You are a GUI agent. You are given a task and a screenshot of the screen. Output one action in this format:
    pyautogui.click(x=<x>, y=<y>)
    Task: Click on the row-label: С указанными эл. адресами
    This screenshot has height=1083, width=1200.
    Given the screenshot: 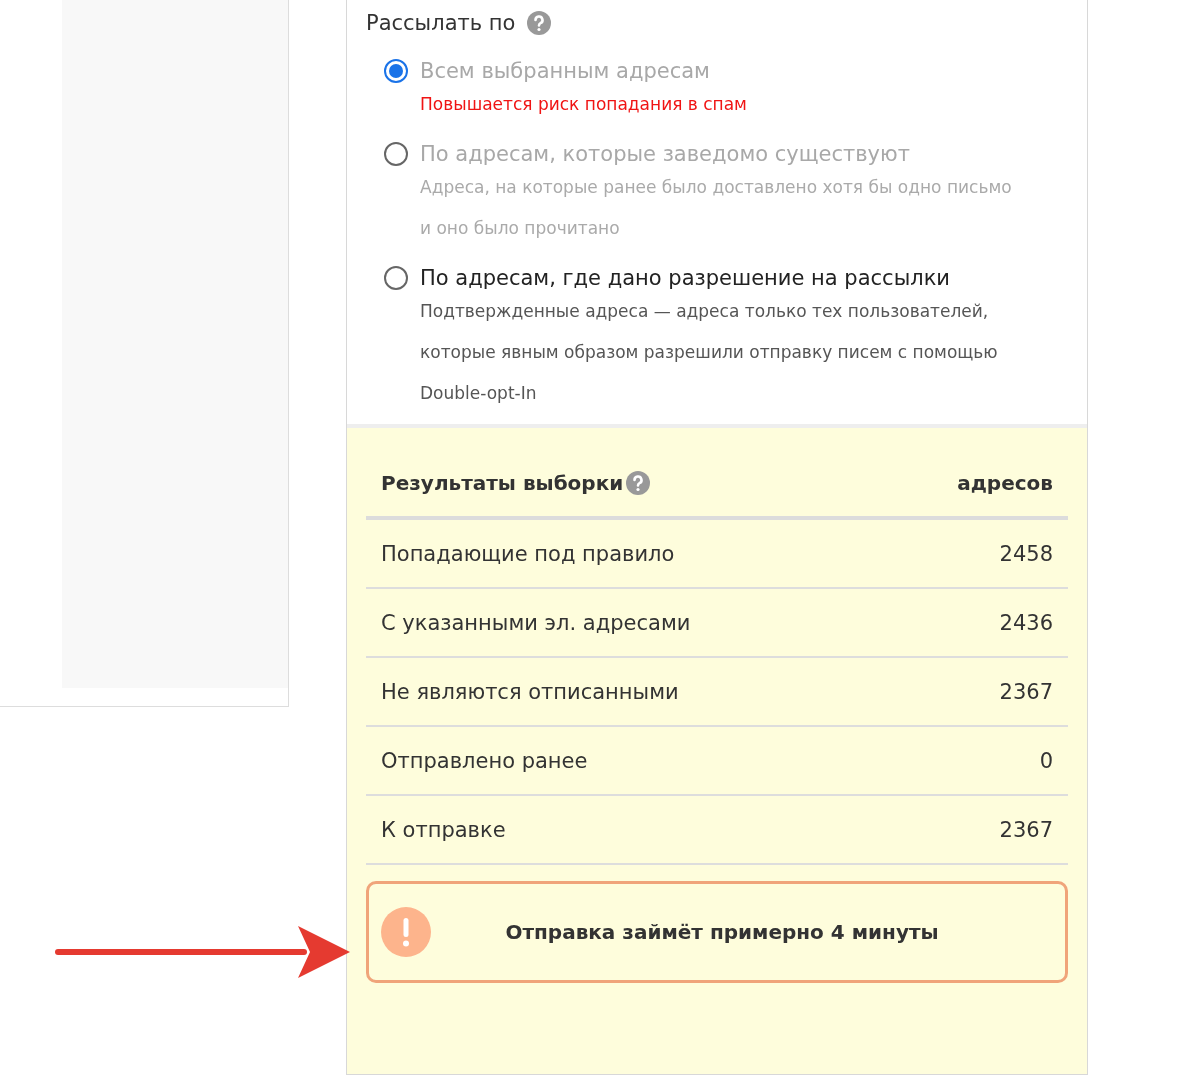 What is the action you would take?
    pyautogui.click(x=536, y=622)
    